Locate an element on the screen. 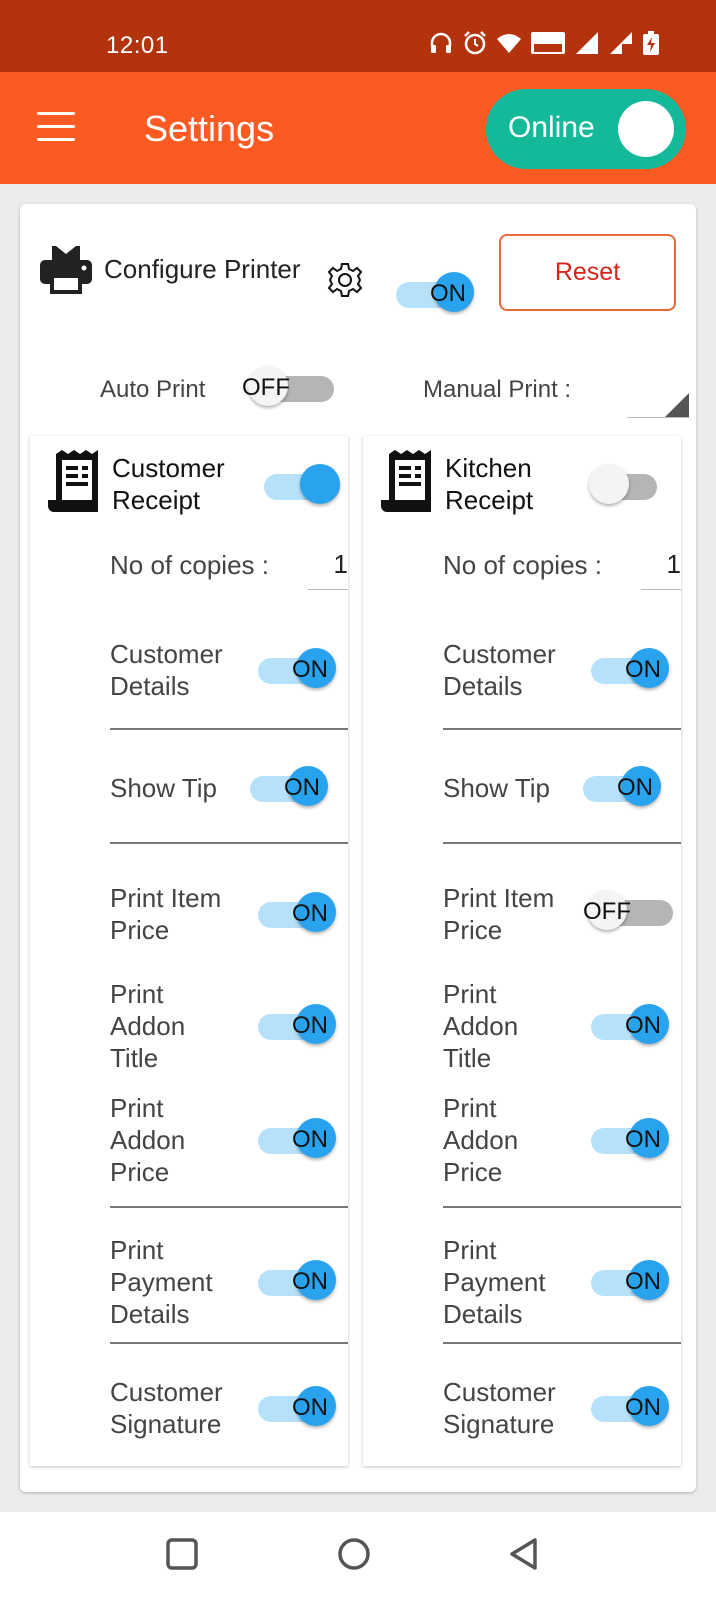 This screenshot has width=716, height=1600. page-title: Settings is located at coordinates (209, 128).